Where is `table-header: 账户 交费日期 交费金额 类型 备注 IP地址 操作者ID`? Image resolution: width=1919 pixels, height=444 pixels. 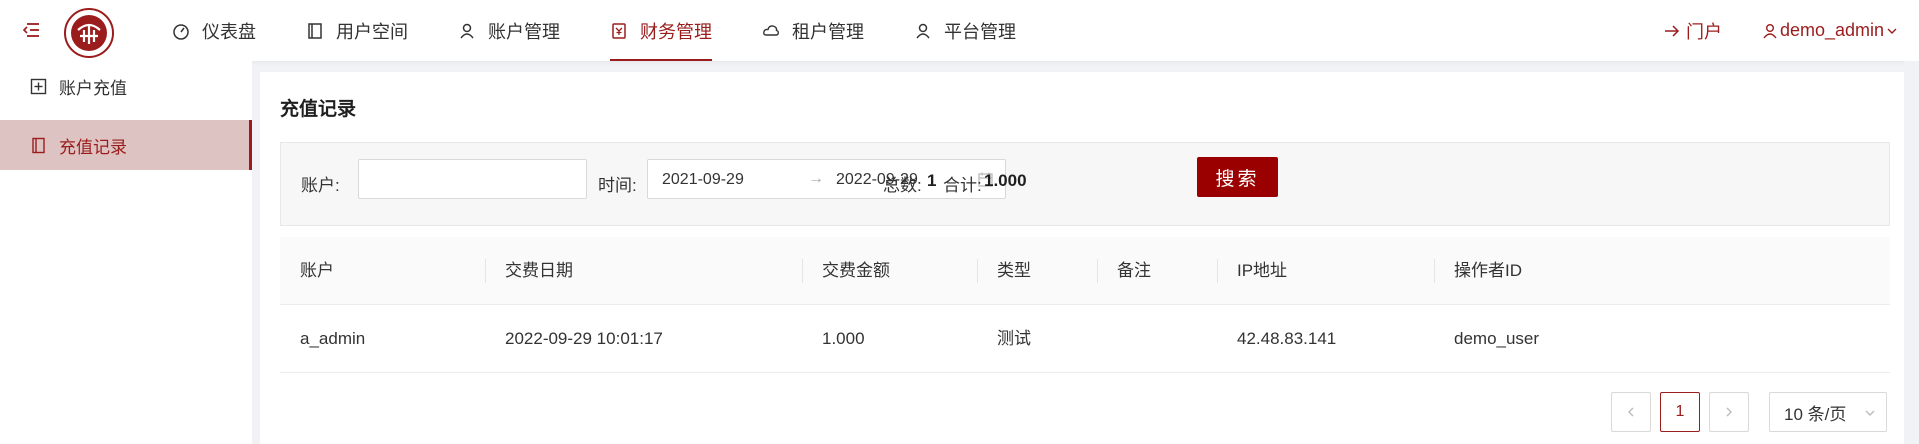
table-header: 账户 交费日期 交费金额 类型 备注 IP地址 操作者ID is located at coordinates (1085, 271).